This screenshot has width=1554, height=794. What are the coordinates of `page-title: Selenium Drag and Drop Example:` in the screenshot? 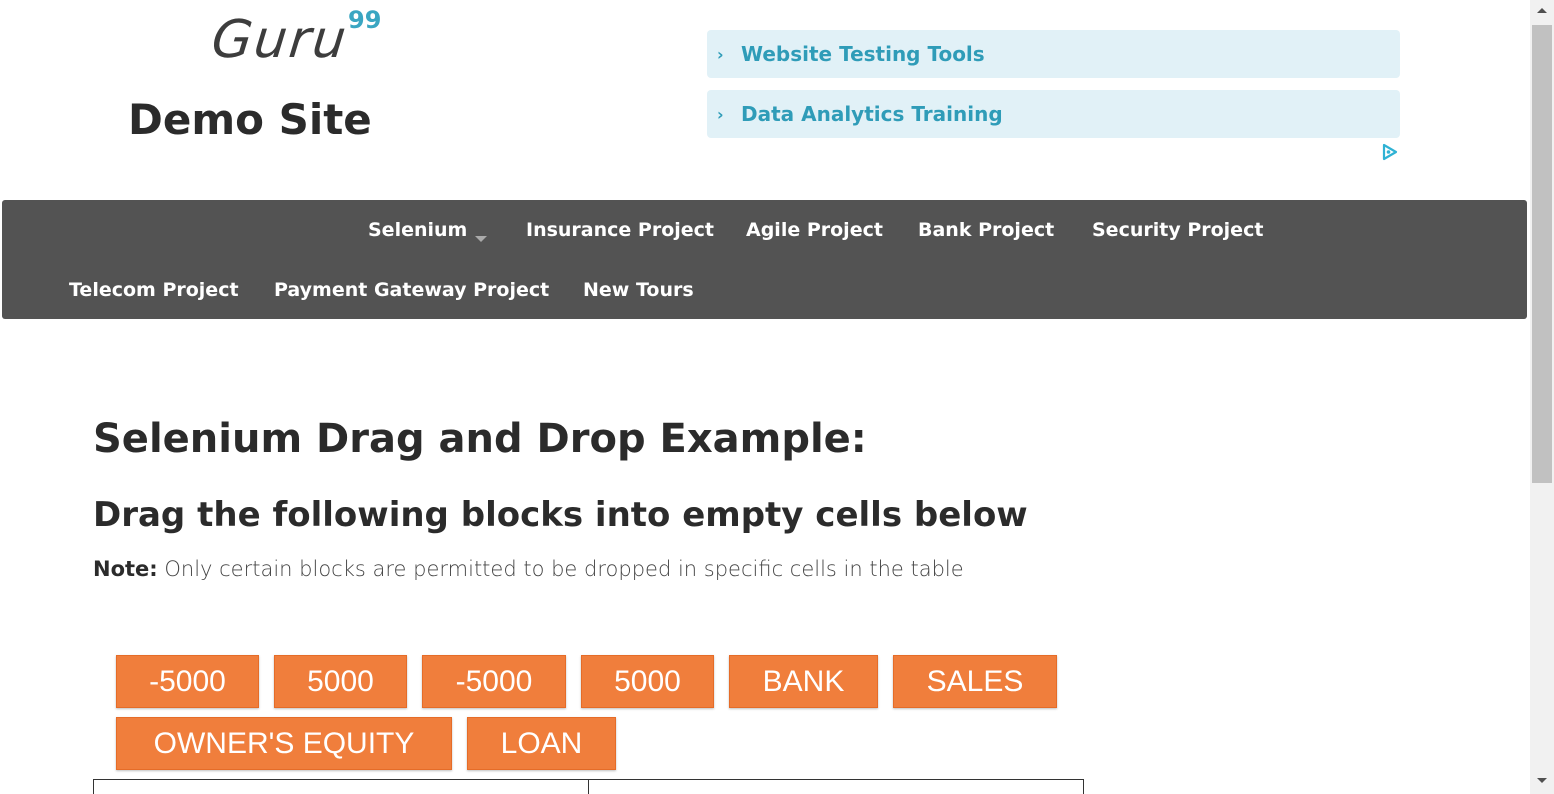 It's located at (480, 439).